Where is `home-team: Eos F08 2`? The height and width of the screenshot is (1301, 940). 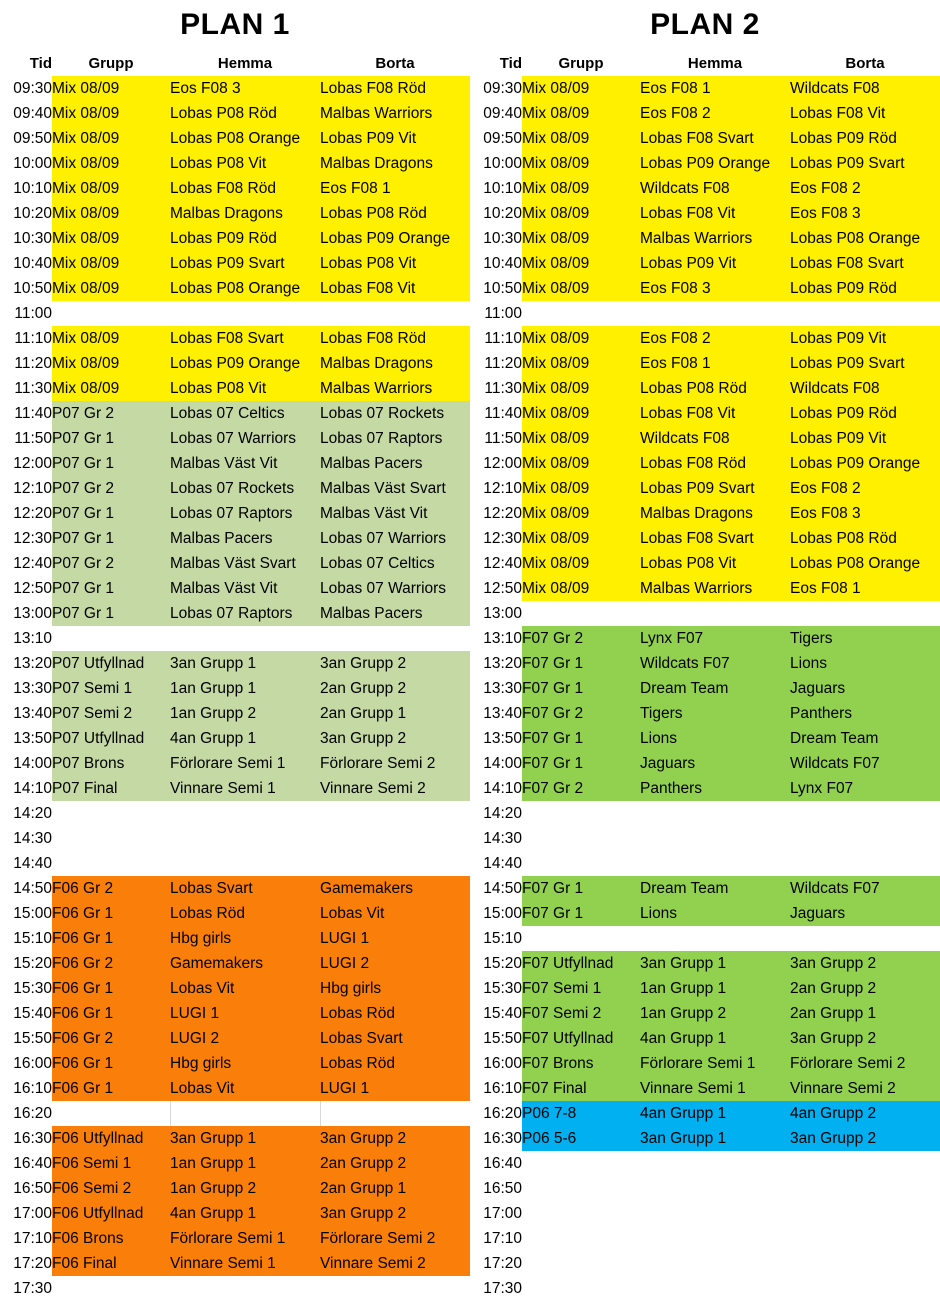
home-team: Eos F08 2 is located at coordinates (715, 113).